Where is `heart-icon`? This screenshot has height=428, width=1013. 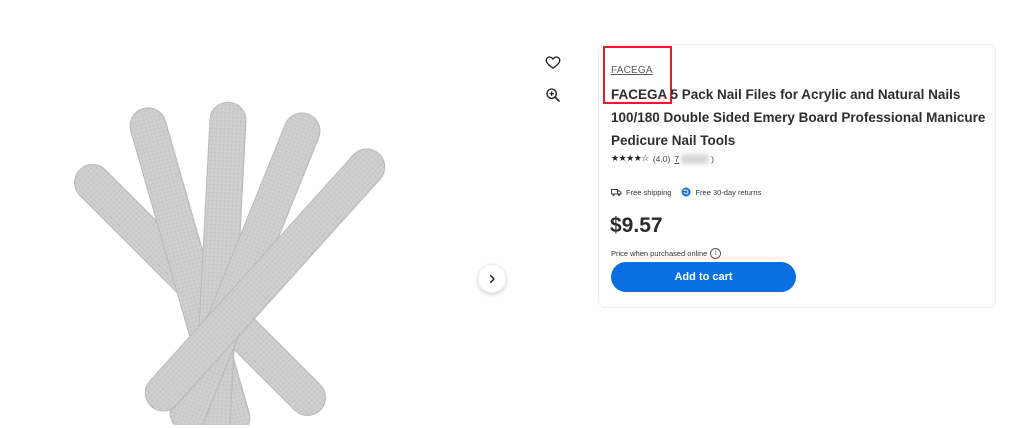
heart-icon is located at coordinates (553, 62).